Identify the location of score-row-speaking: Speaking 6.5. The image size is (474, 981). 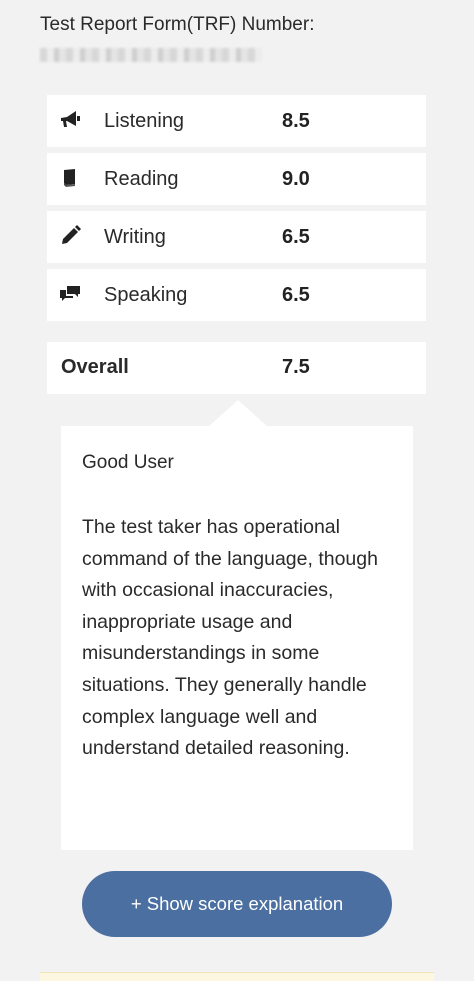
(236, 295).